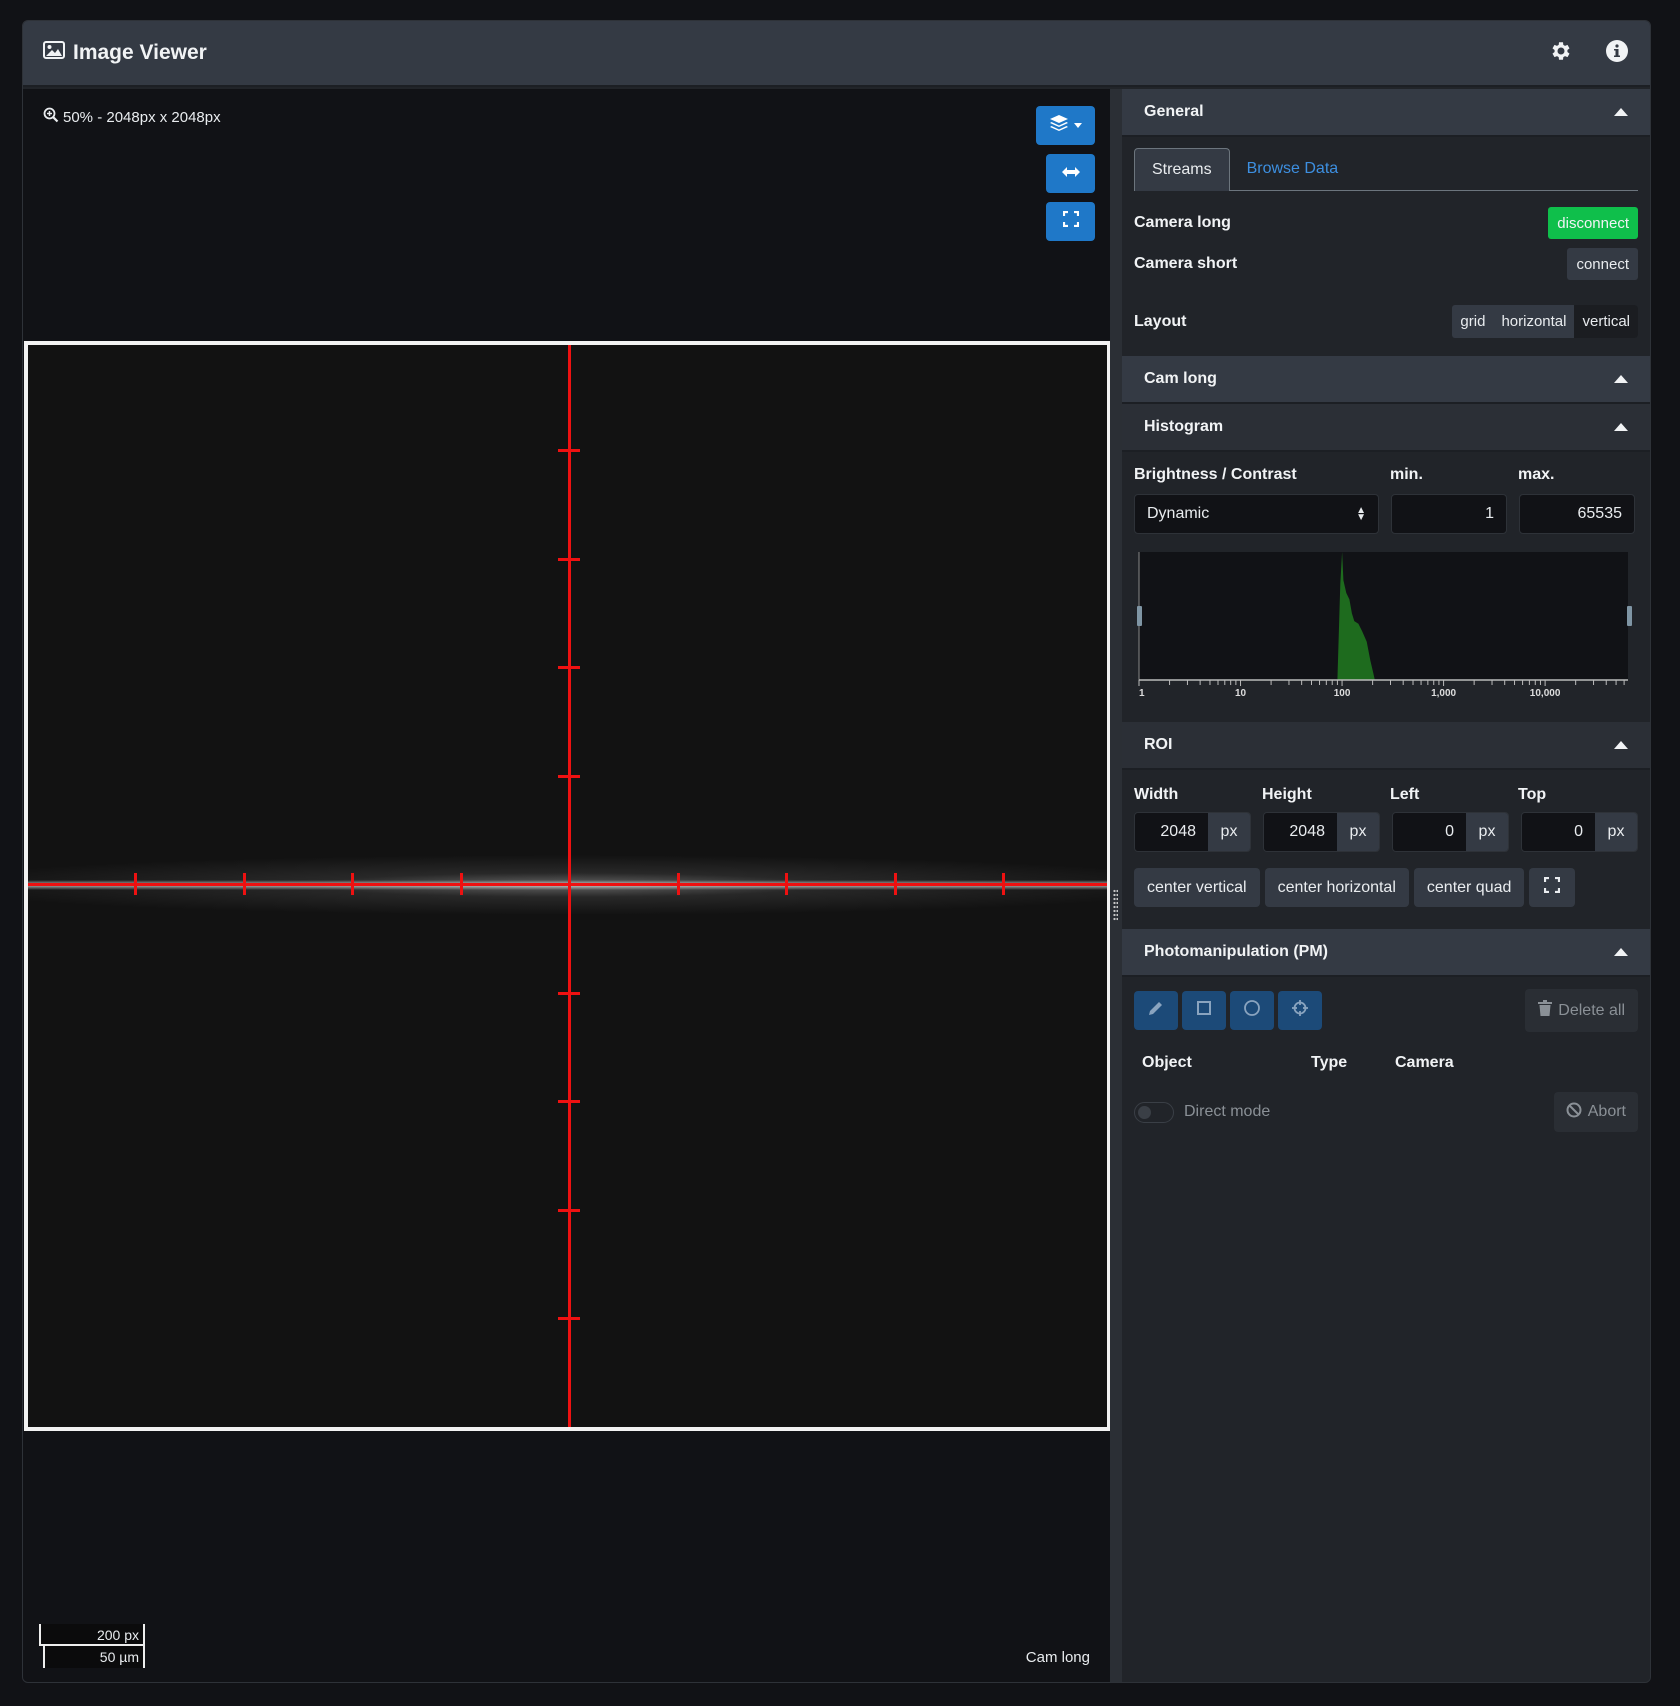  What do you see at coordinates (1342, 693) in the screenshot?
I see `histogram-tick-label: 100` at bounding box center [1342, 693].